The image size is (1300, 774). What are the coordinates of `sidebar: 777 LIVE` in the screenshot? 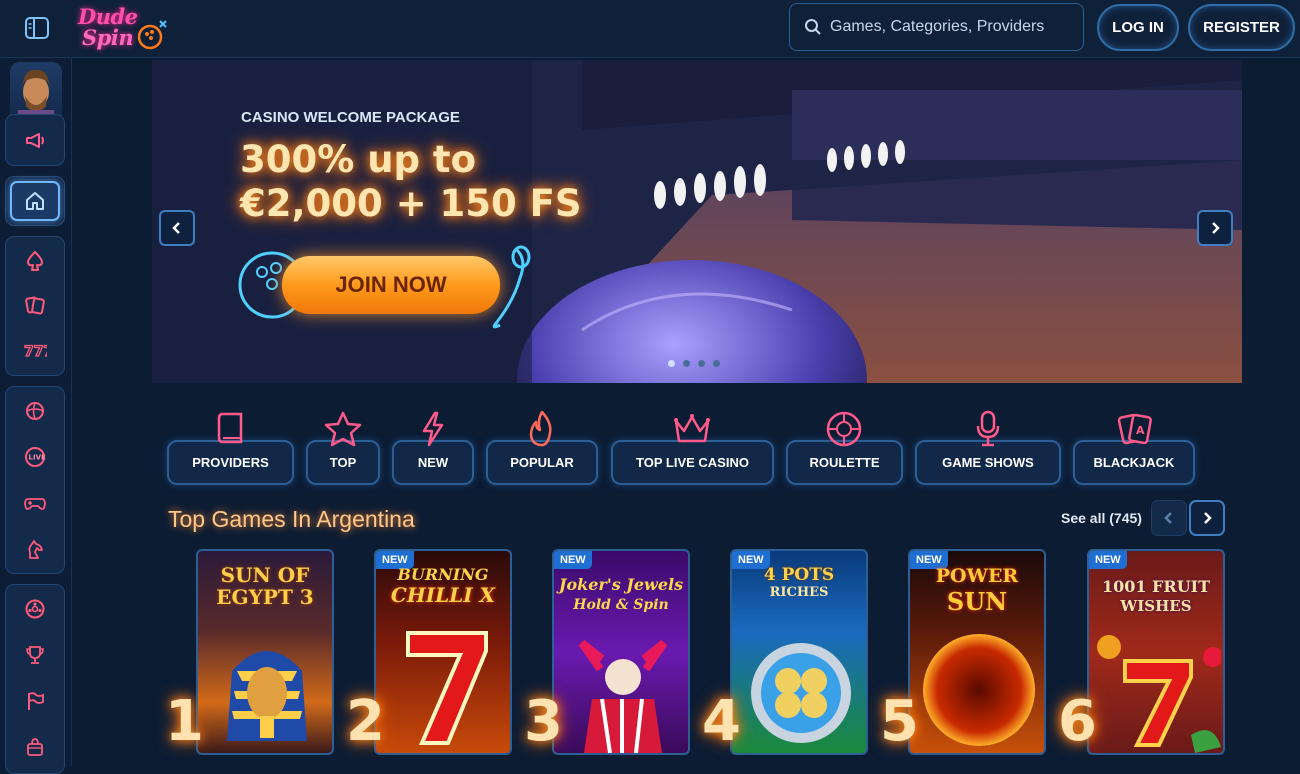 It's located at (36, 416).